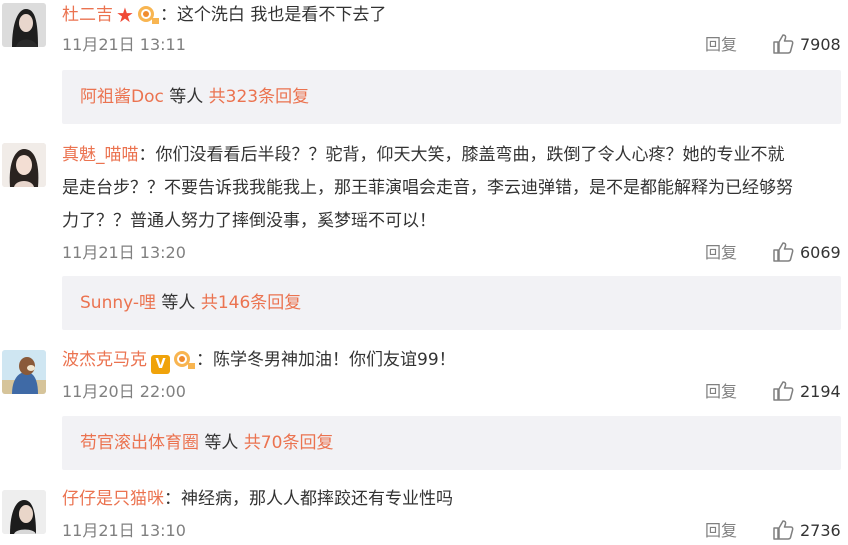 Image resolution: width=848 pixels, height=545 pixels. What do you see at coordinates (104, 360) in the screenshot?
I see `username-link: 波杰克马克` at bounding box center [104, 360].